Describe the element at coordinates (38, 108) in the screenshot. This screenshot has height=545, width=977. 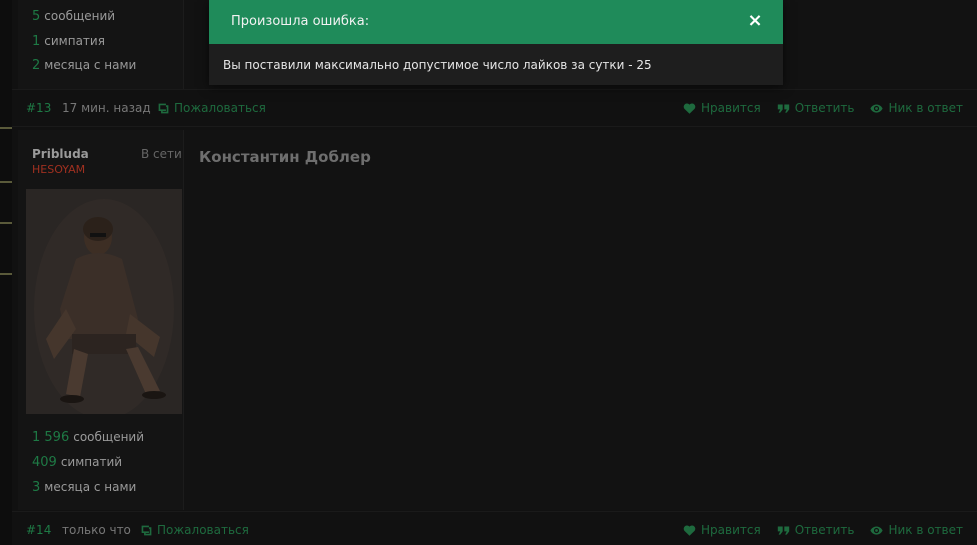
I see `post-number-link: #13` at that location.